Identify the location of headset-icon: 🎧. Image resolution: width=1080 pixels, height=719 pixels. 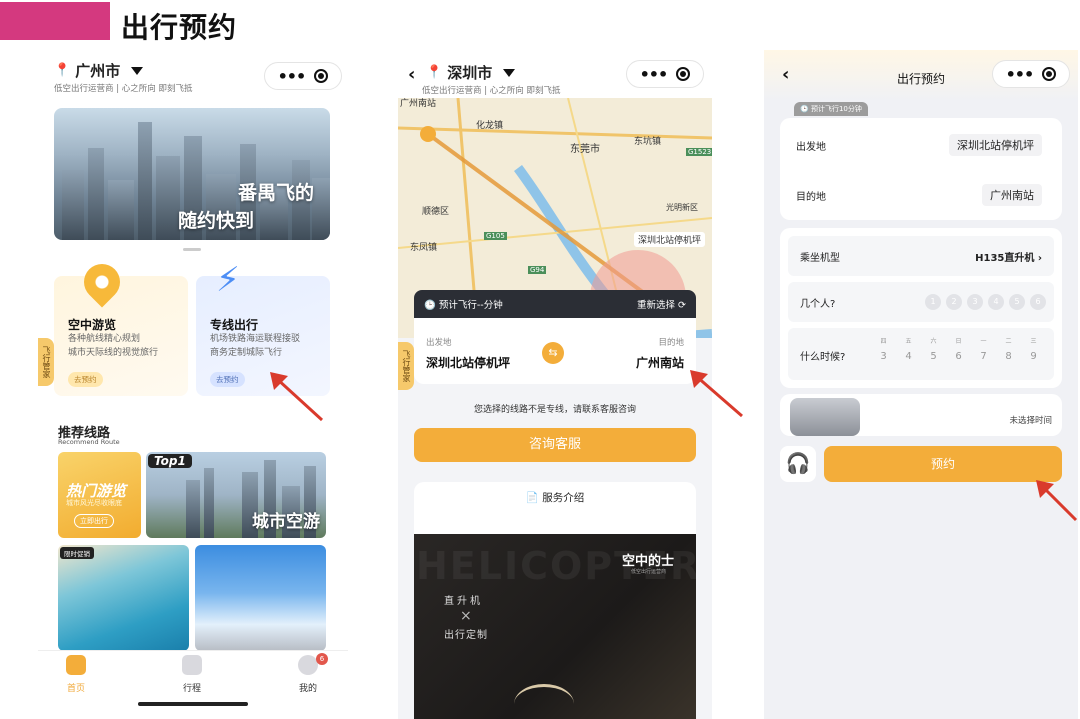
(798, 464).